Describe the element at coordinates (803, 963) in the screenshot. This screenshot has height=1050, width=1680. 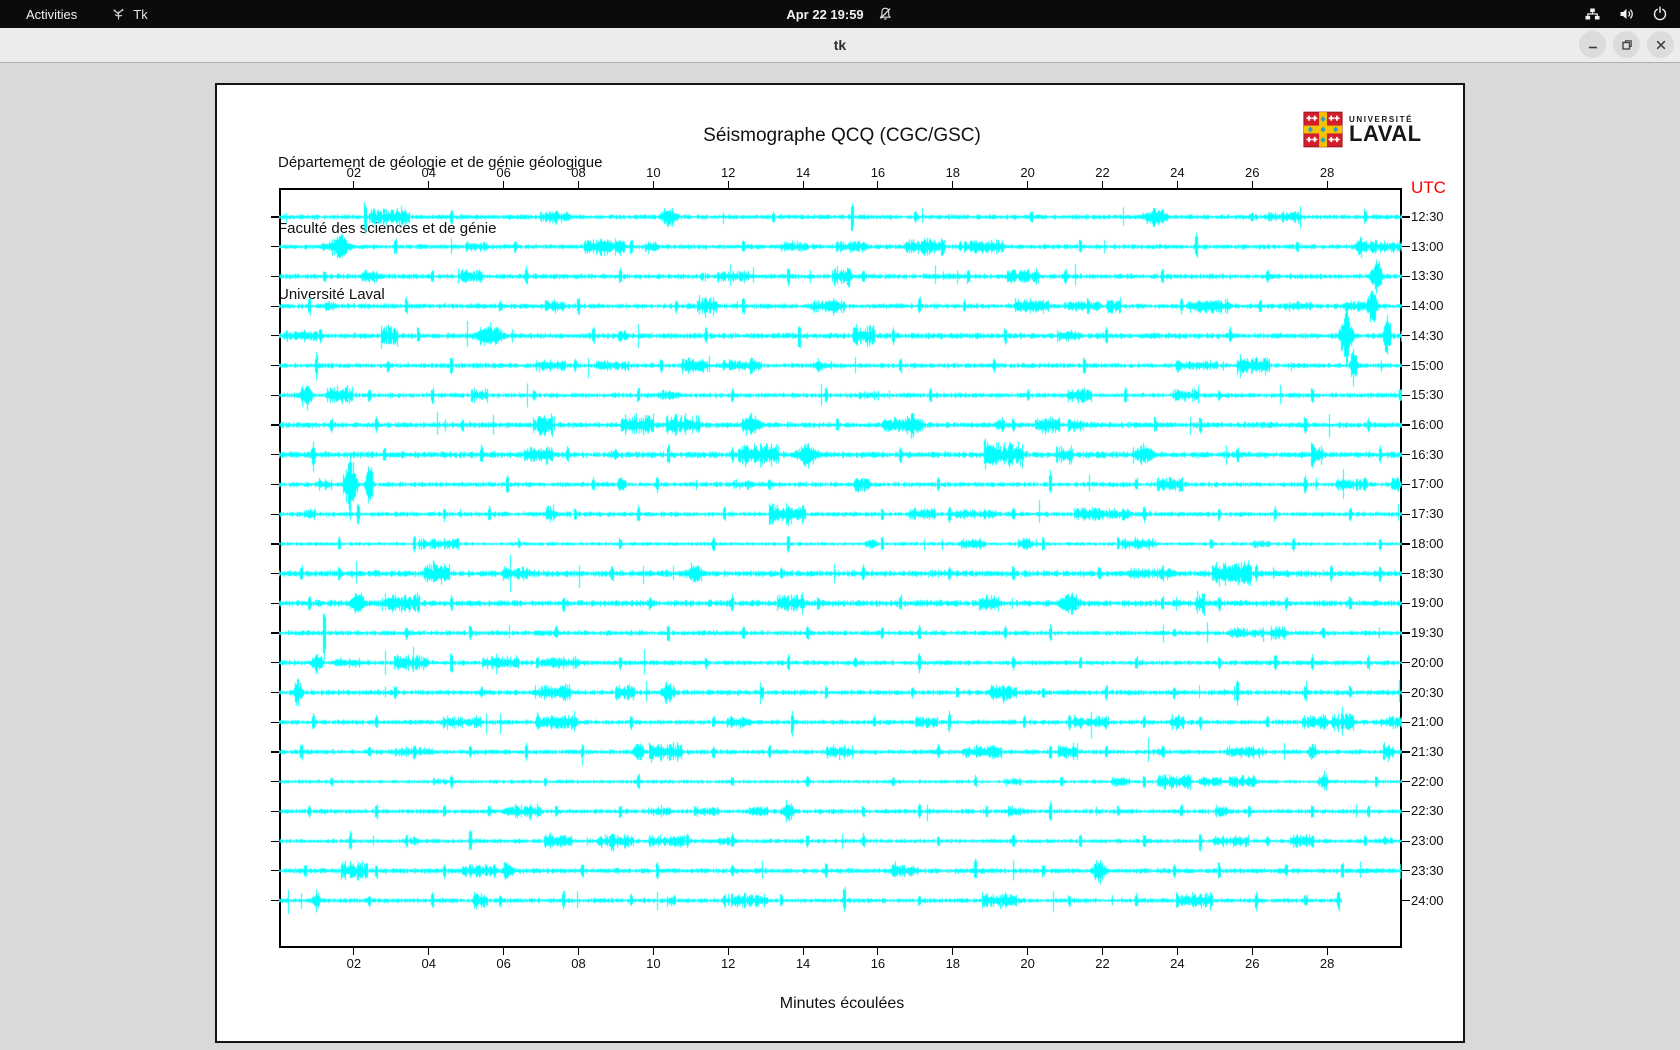
I see `bottom-axis-tick-label: 14` at that location.